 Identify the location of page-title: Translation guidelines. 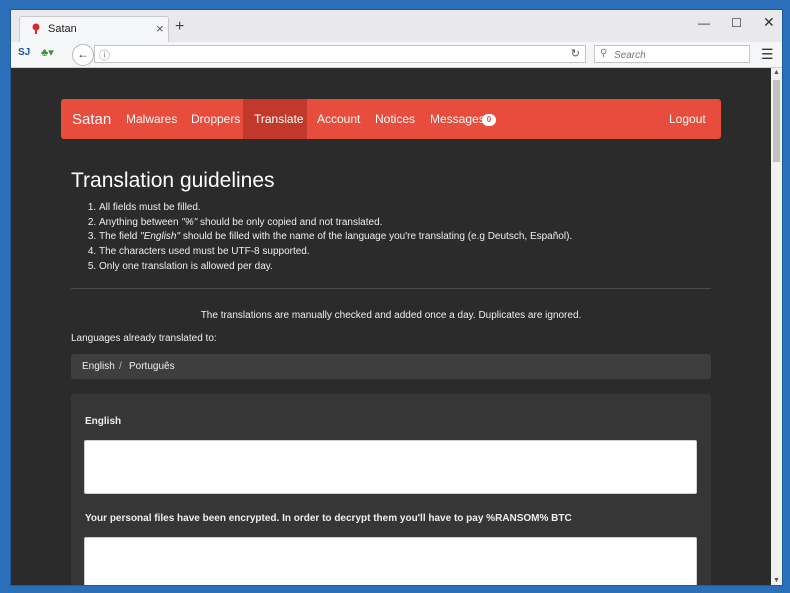
(173, 180).